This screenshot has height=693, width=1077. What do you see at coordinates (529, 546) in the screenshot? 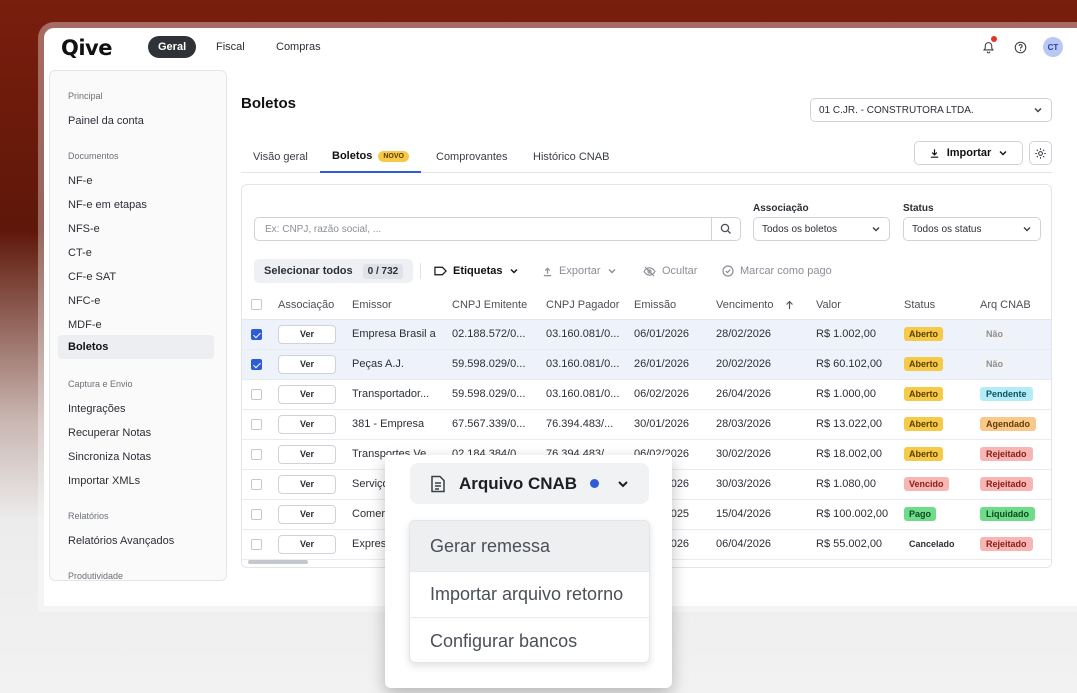
I see `cnab-menu-item-gerar-remessa: Gerar remessa` at bounding box center [529, 546].